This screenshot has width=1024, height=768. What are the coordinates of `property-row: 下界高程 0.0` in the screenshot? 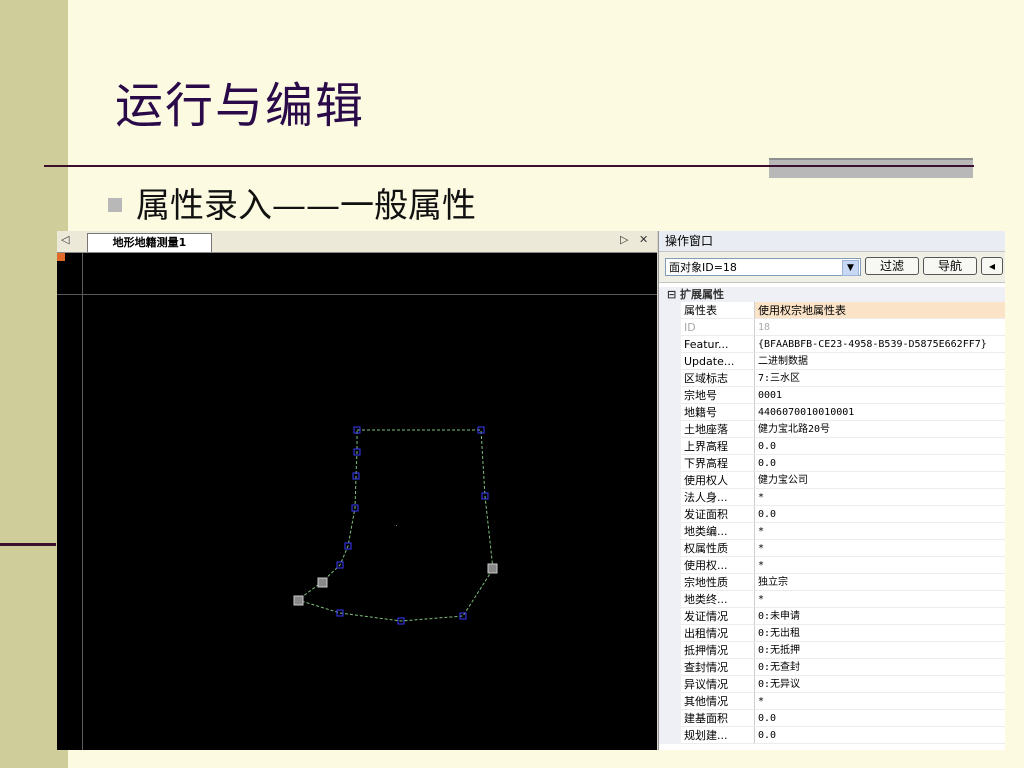 It's located at (832, 463).